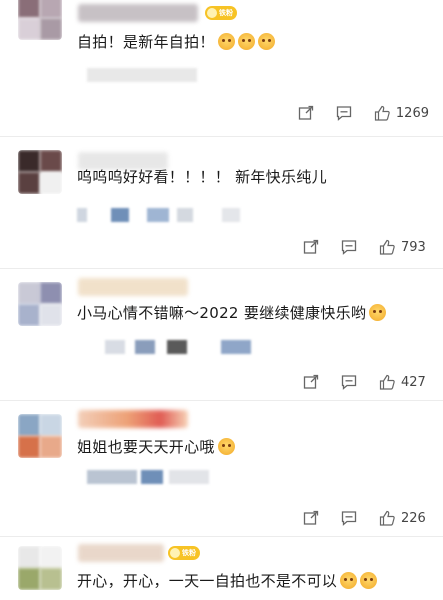  I want to click on like-count: 427, so click(413, 382).